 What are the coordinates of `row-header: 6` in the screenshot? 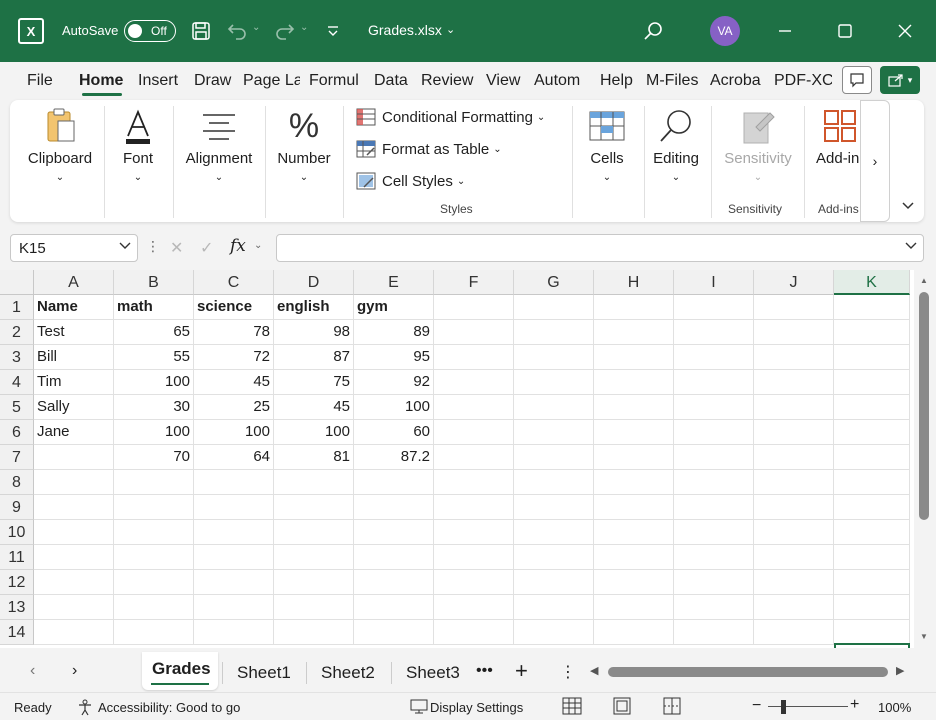 It's located at (17, 432).